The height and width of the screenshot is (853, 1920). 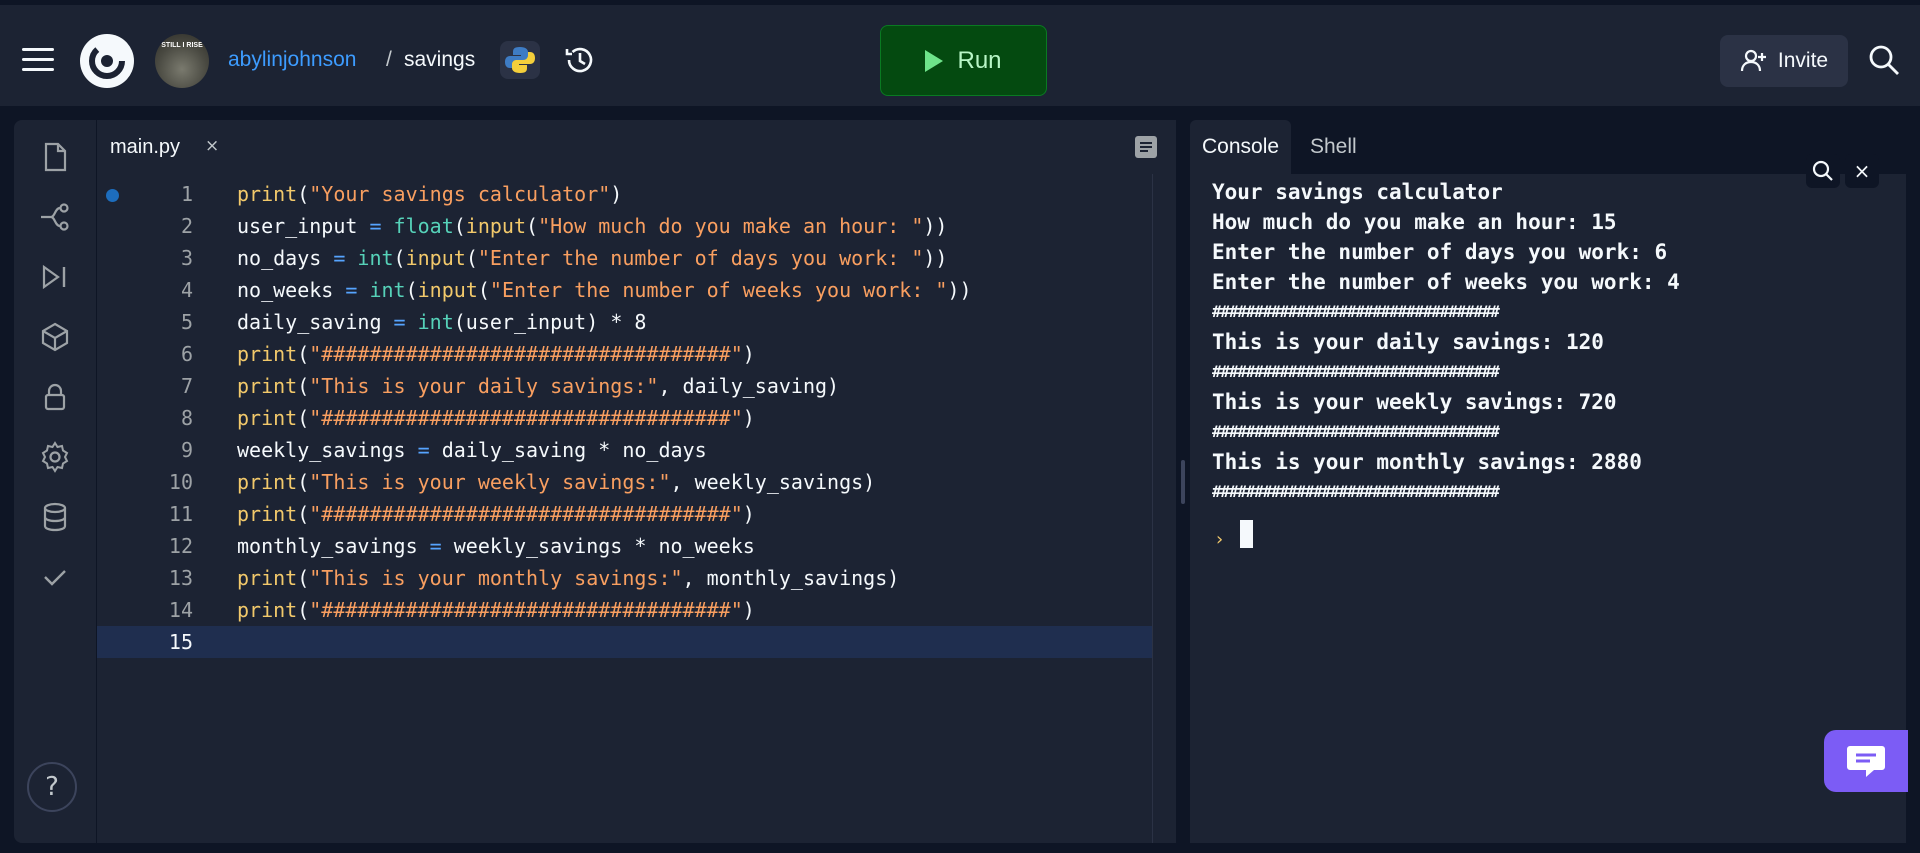 I want to click on git-icon, so click(x=55, y=217).